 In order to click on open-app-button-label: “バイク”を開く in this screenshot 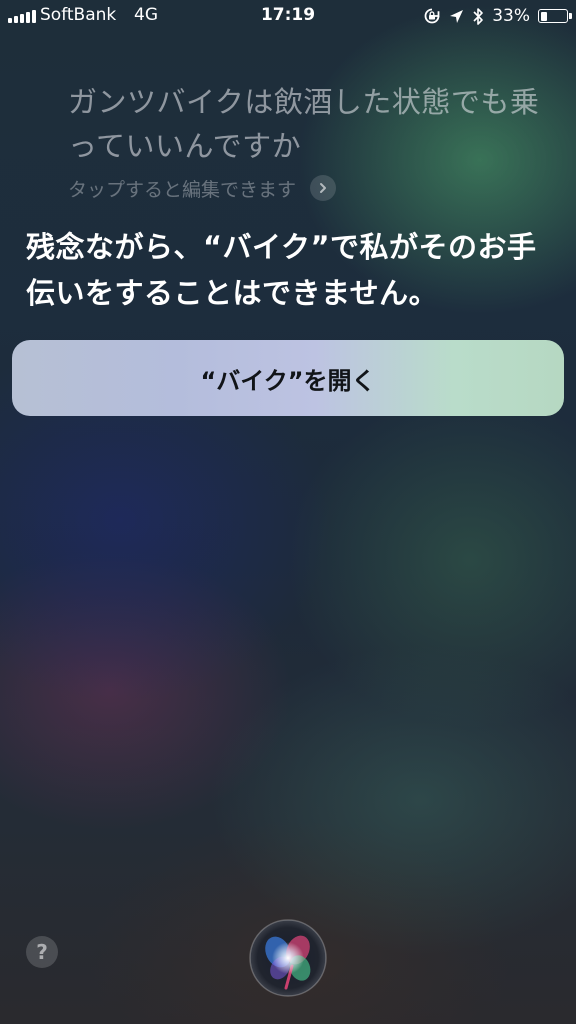, I will do `click(288, 380)`.